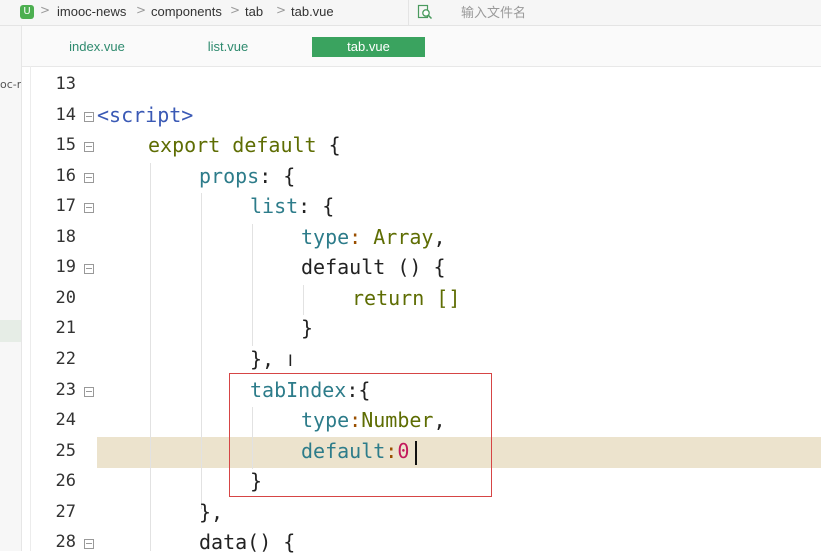  Describe the element at coordinates (229, 176) in the screenshot. I see `code-property: props` at that location.